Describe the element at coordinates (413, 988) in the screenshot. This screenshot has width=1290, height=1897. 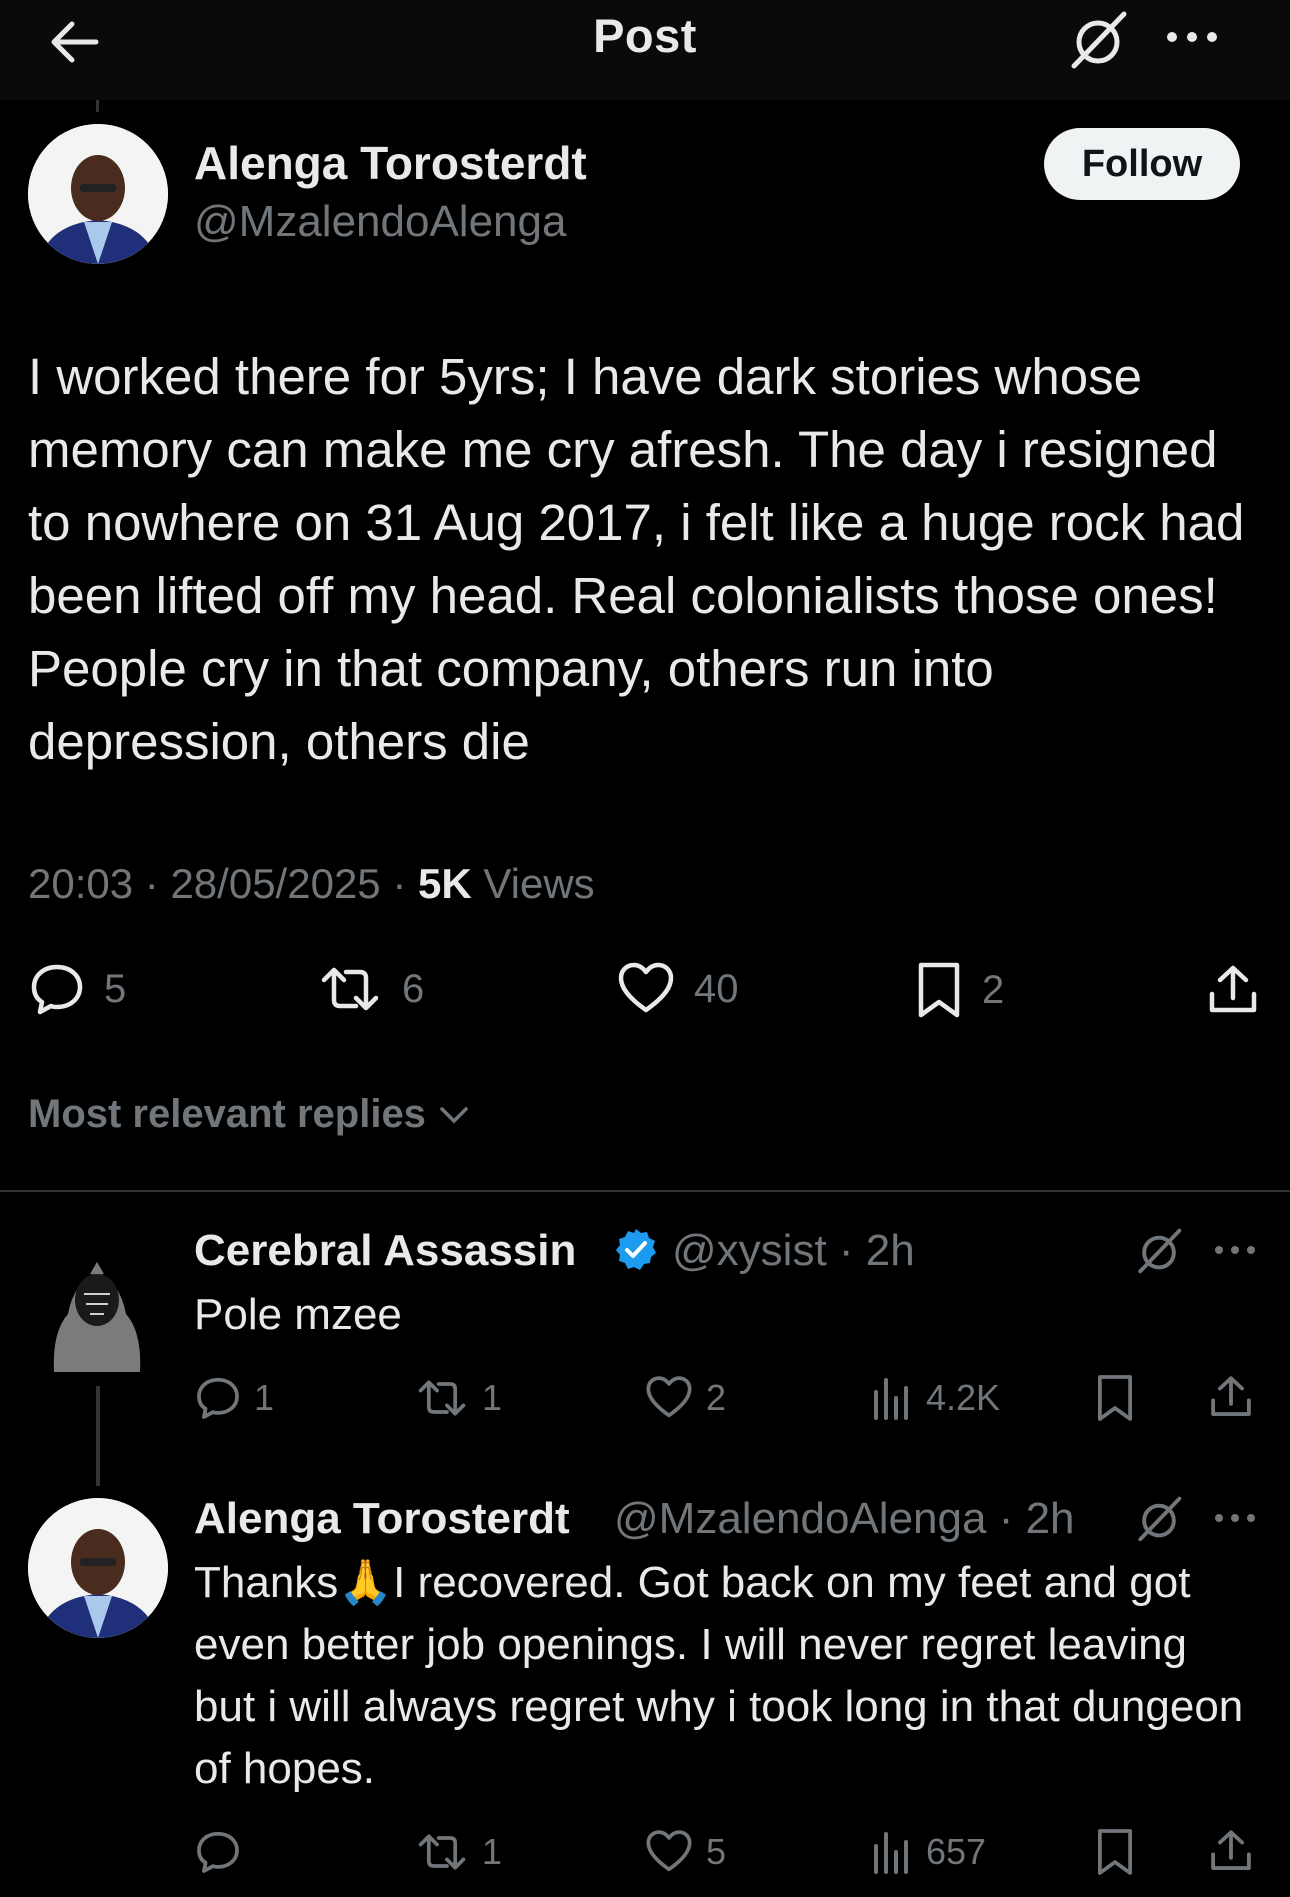
I see `repost-count: 6` at that location.